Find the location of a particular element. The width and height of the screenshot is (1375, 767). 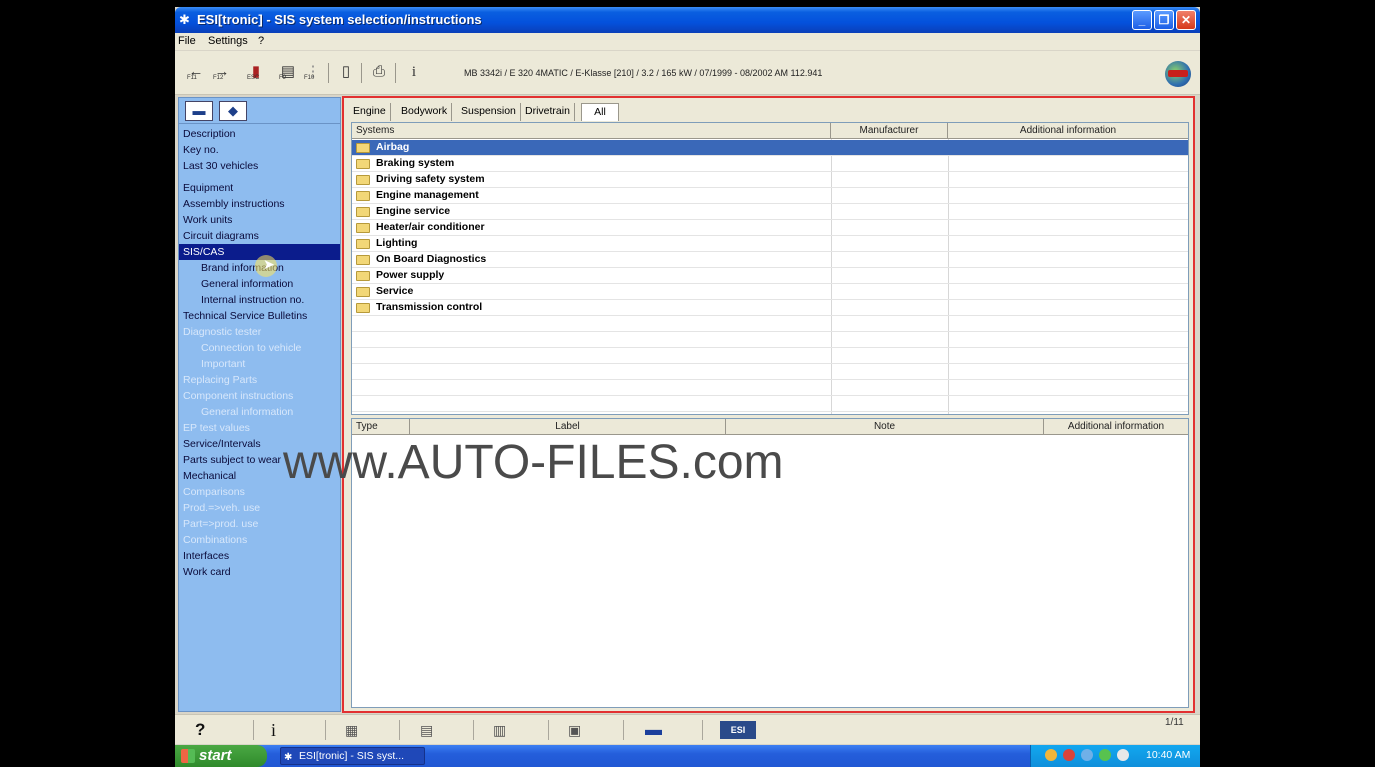

tab-suspension: Suspension is located at coordinates (489, 112).